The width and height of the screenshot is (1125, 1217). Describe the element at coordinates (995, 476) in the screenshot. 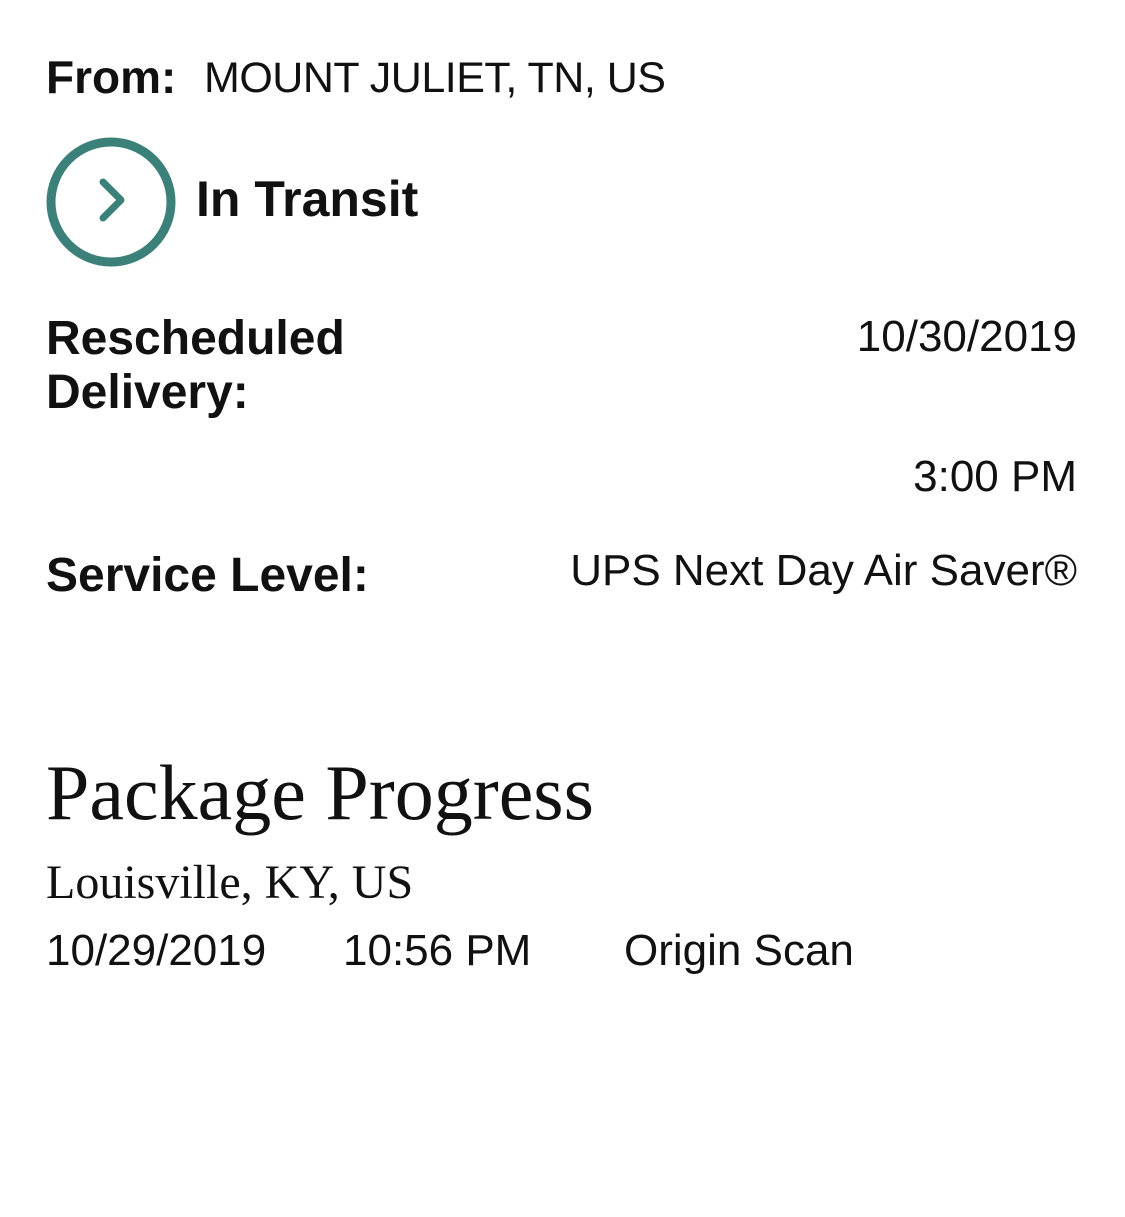

I see `rescheduled-delivery-time: 3:00 PM` at that location.